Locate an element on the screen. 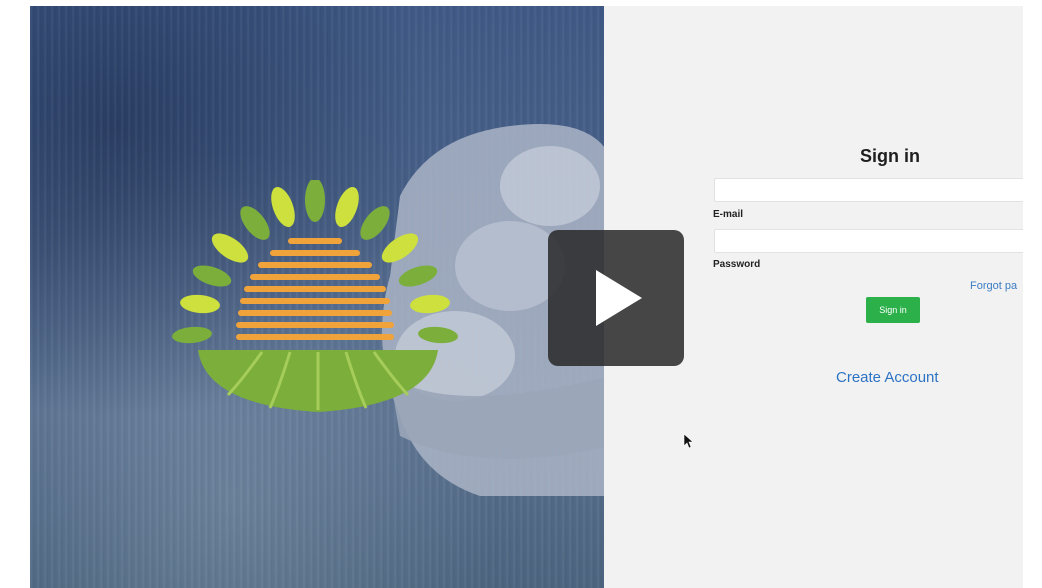  play-button is located at coordinates (616, 298).